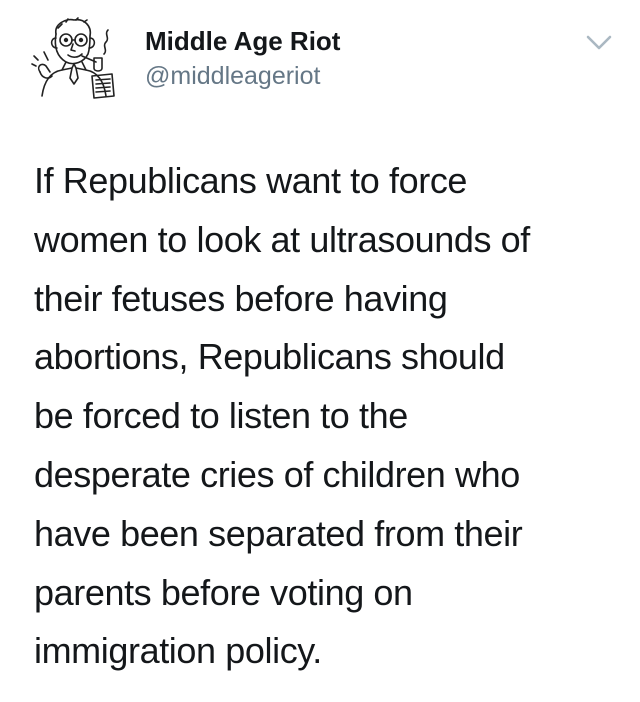 The image size is (640, 702). I want to click on chevron-down-icon, so click(599, 42).